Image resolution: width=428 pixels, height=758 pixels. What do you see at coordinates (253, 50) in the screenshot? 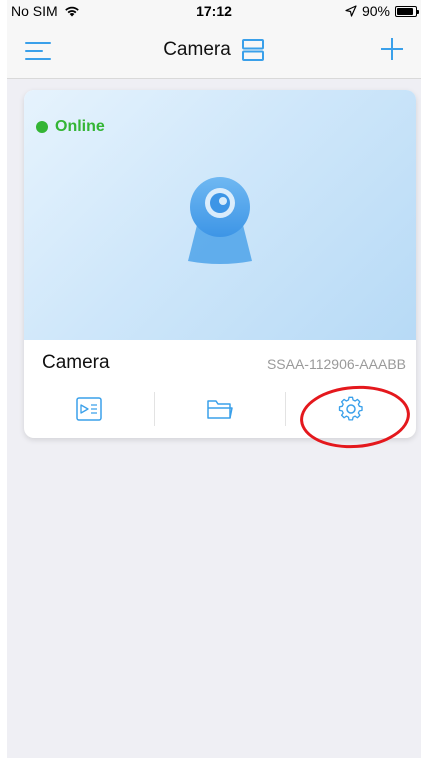
I see `split-layout-icon` at bounding box center [253, 50].